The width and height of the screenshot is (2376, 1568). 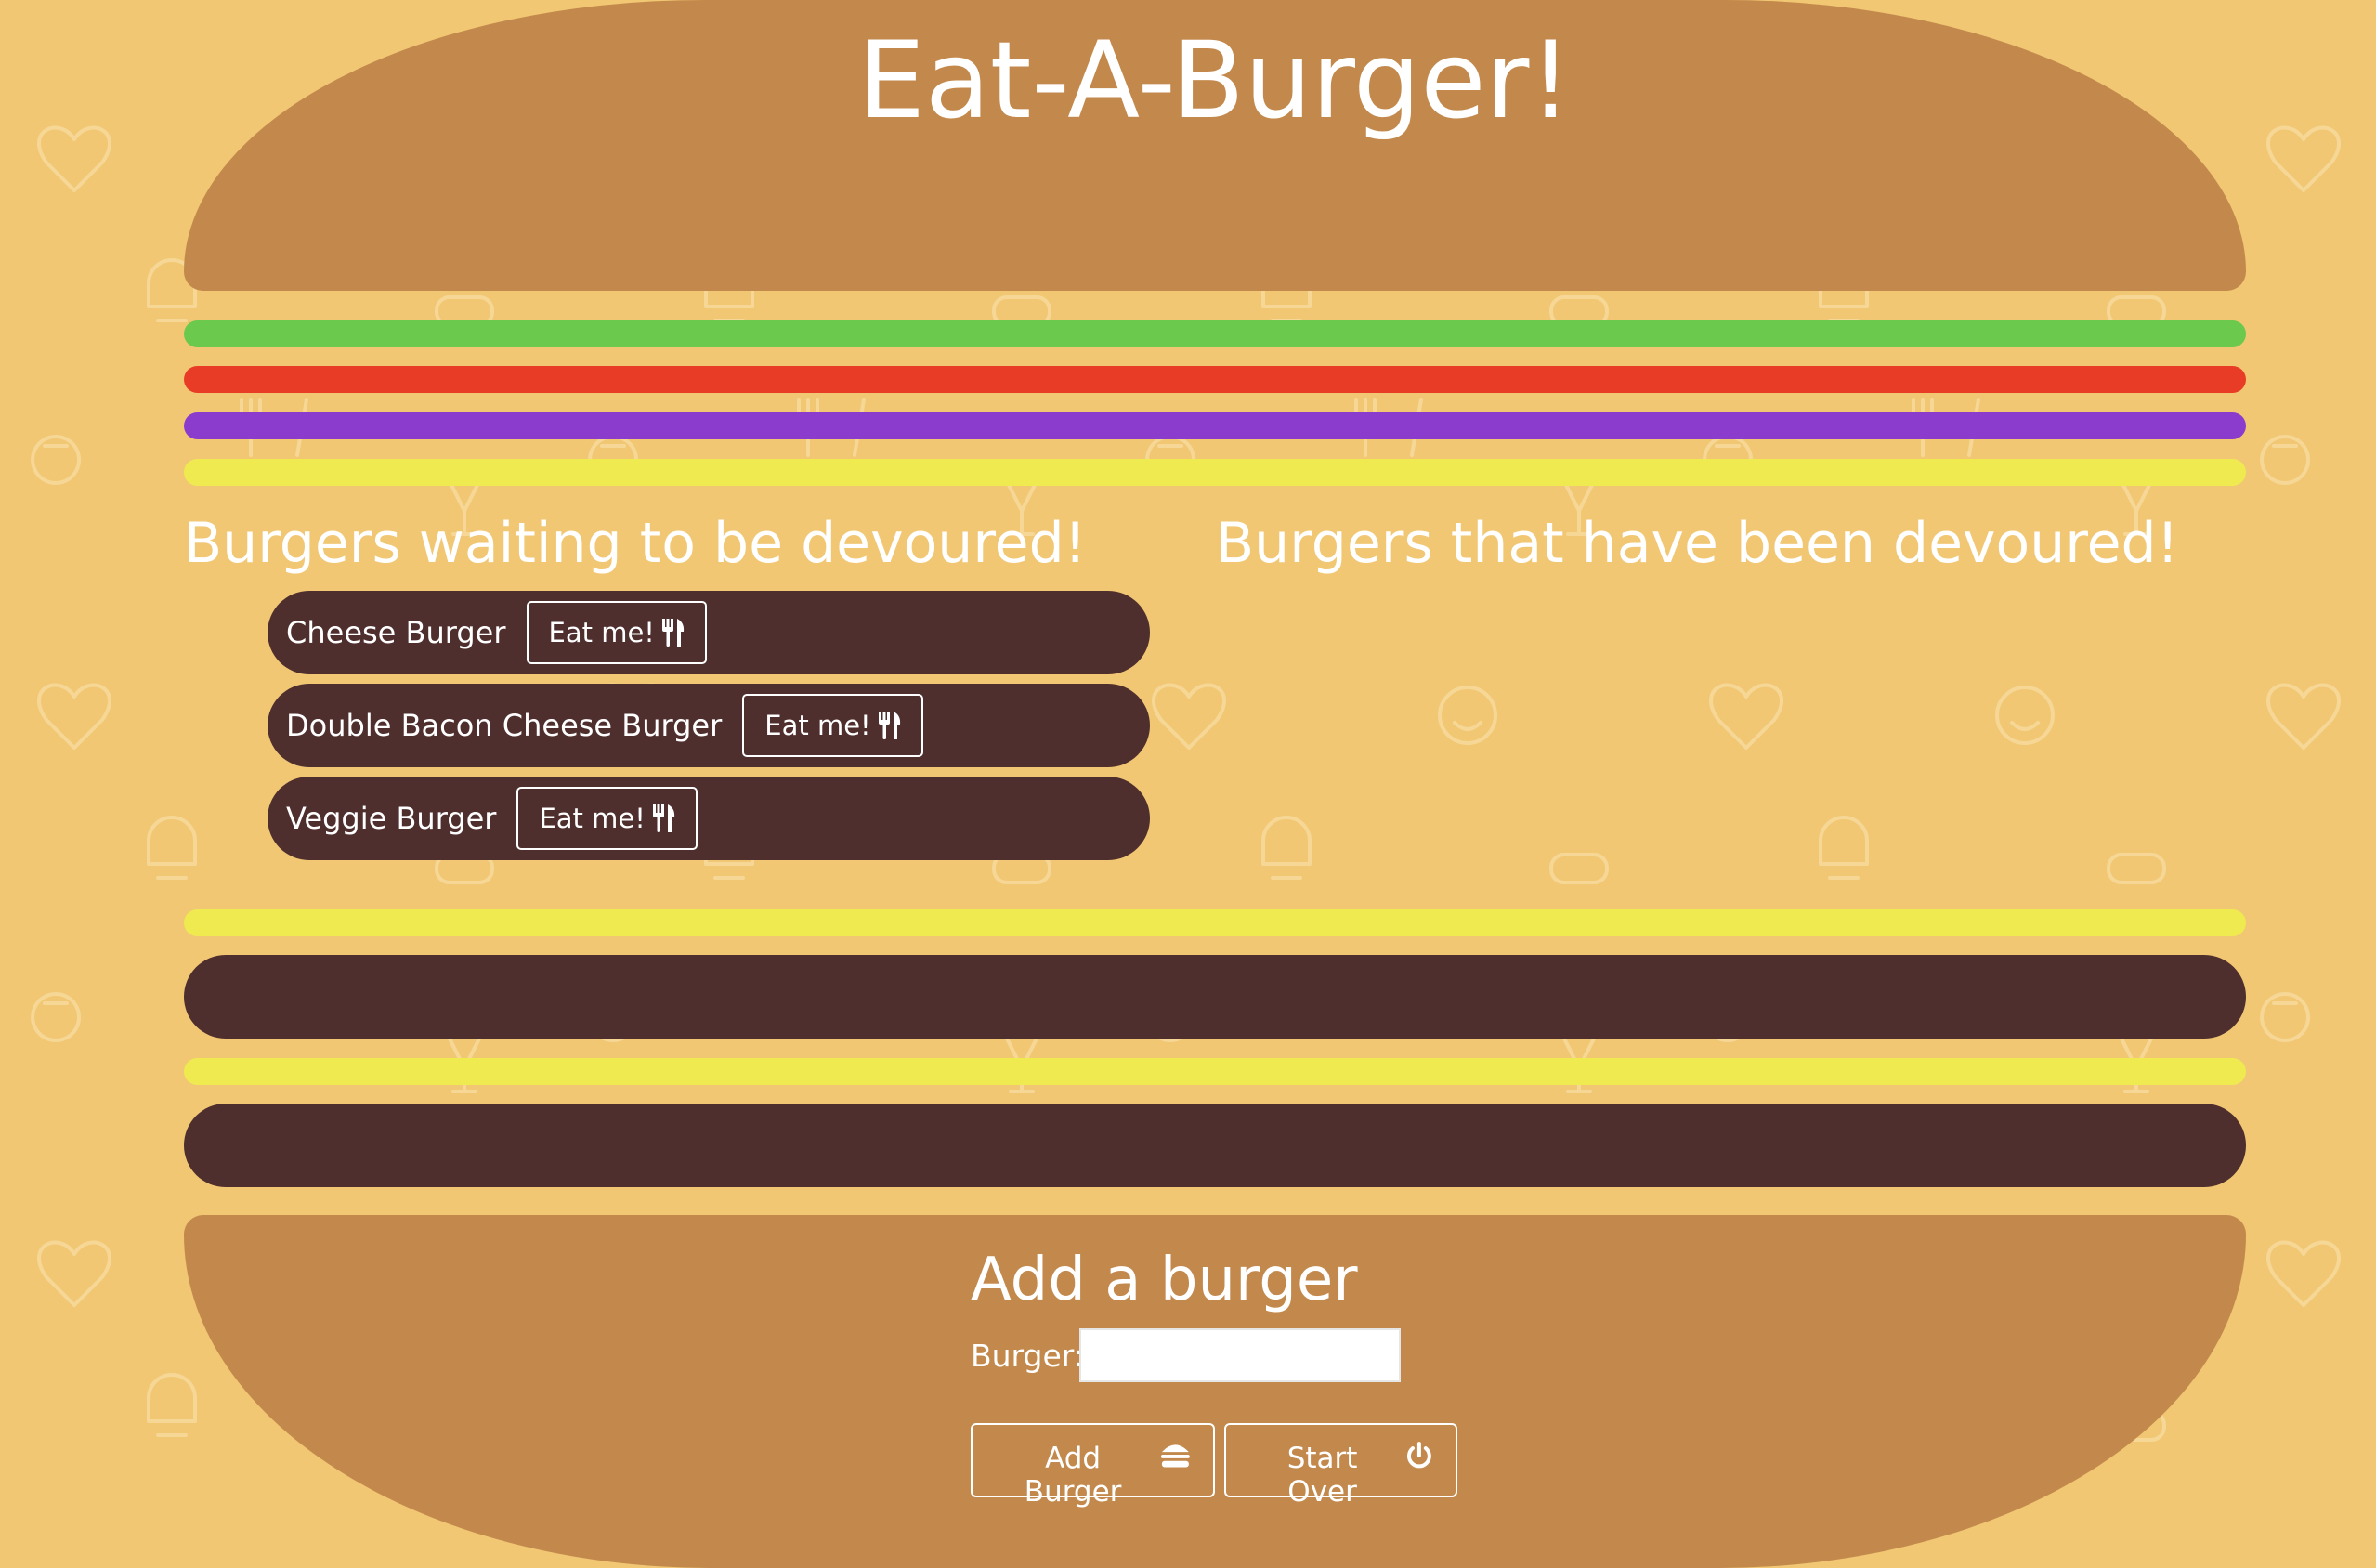 What do you see at coordinates (1073, 1475) in the screenshot?
I see `add-burger-label: Add Burger` at bounding box center [1073, 1475].